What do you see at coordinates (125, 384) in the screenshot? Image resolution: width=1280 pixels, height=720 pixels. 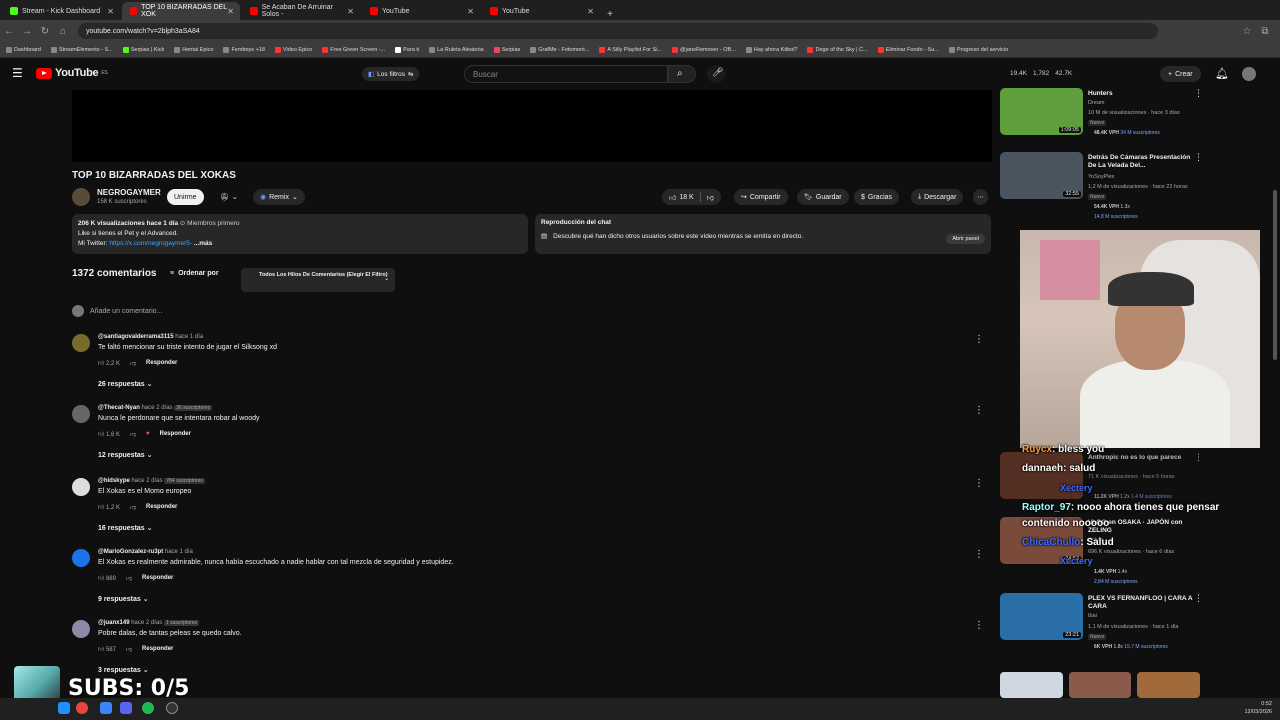 I see `replies-toggle: 26 respuestas ⌄` at bounding box center [125, 384].